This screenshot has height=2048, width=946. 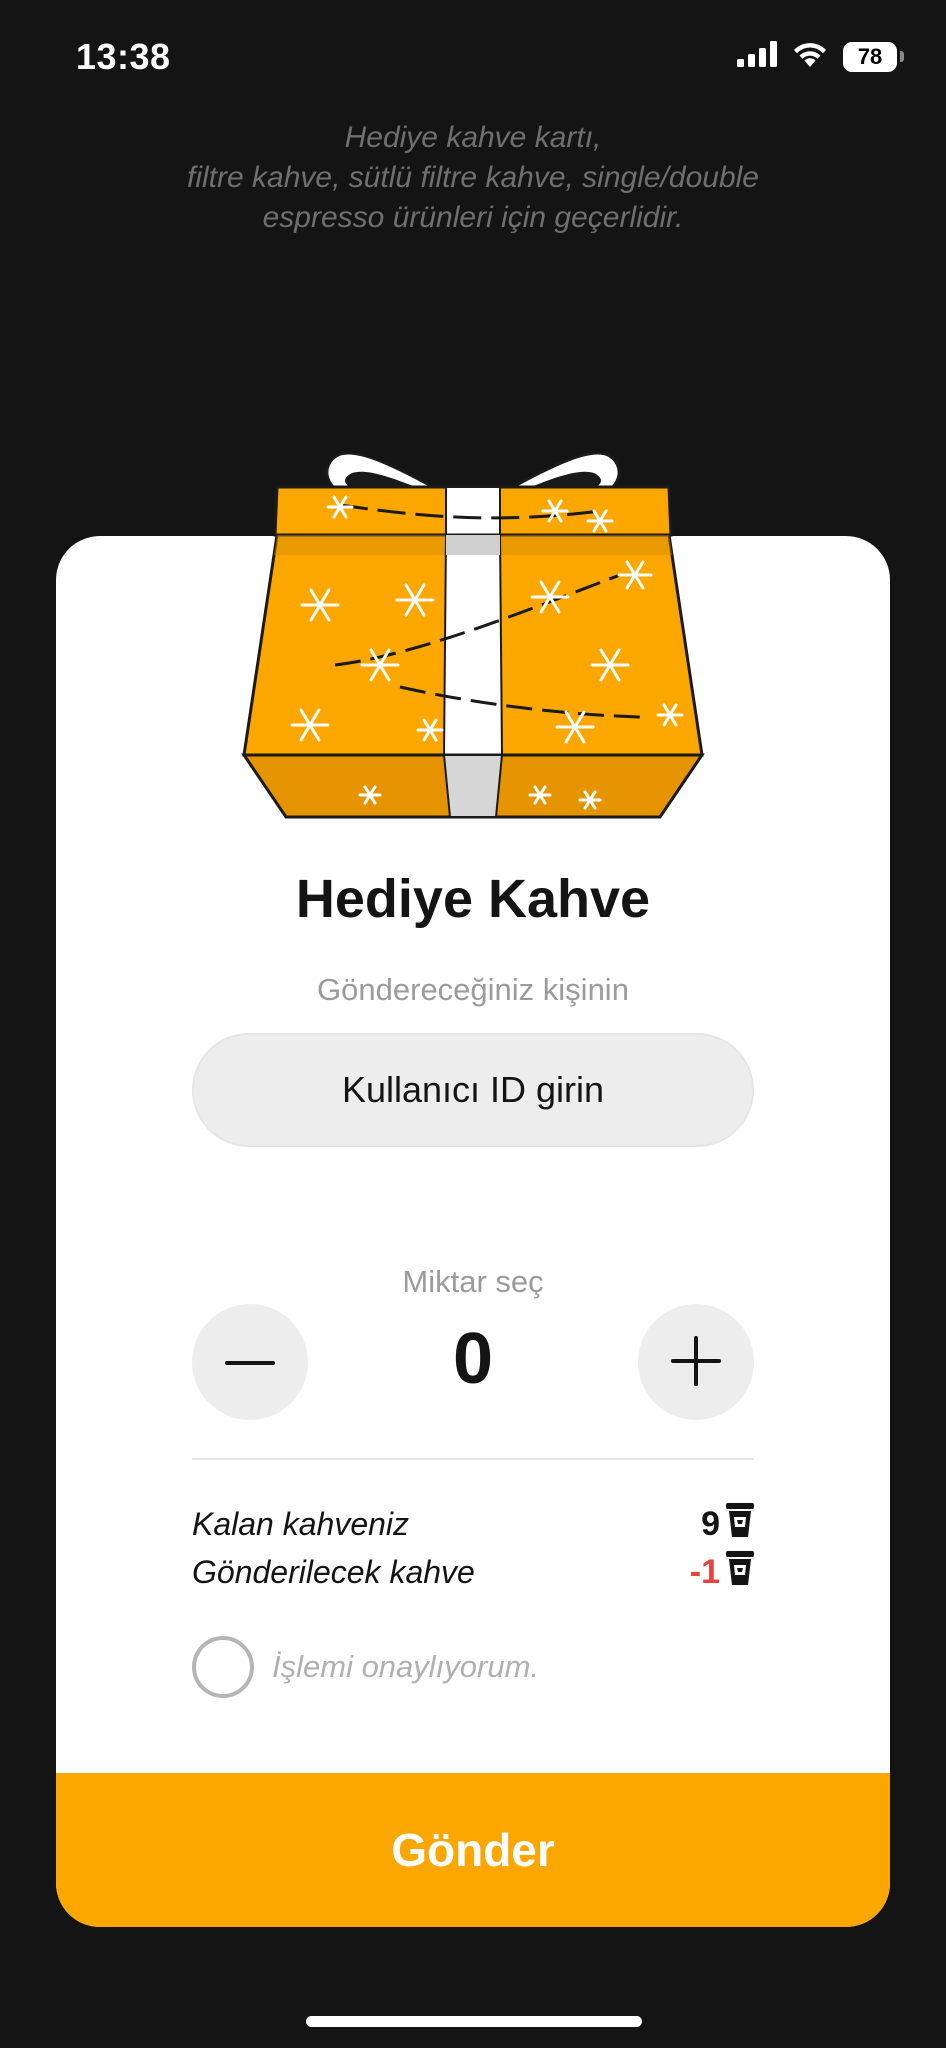 I want to click on plus-icon, so click(x=696, y=1362).